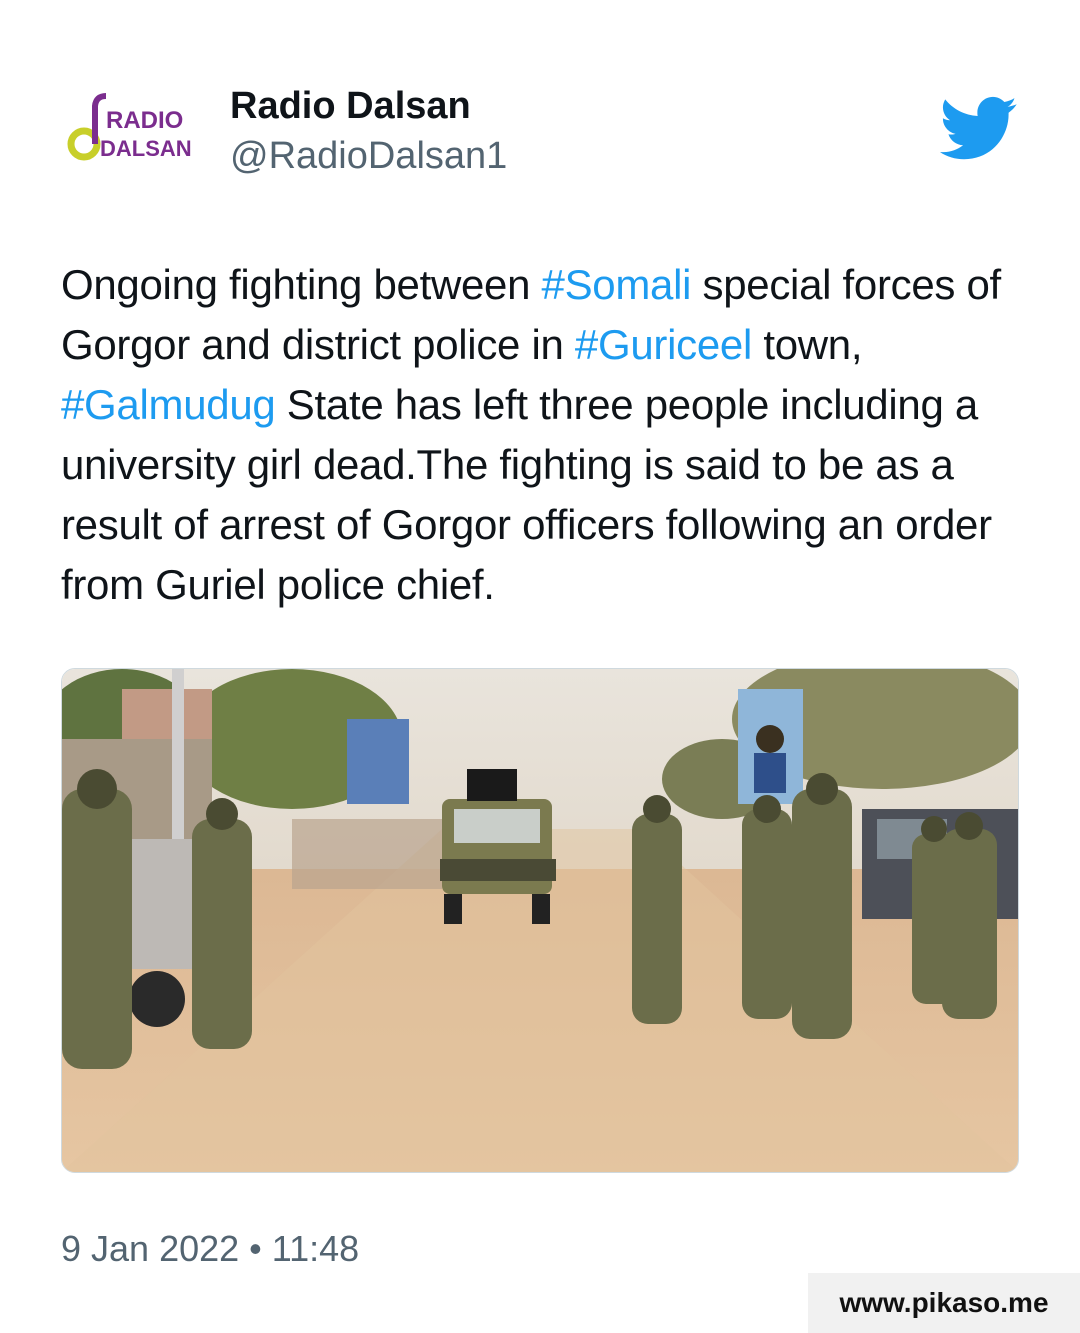  What do you see at coordinates (168, 404) in the screenshot?
I see `hashtag-galmudug-link: #Galmudug` at bounding box center [168, 404].